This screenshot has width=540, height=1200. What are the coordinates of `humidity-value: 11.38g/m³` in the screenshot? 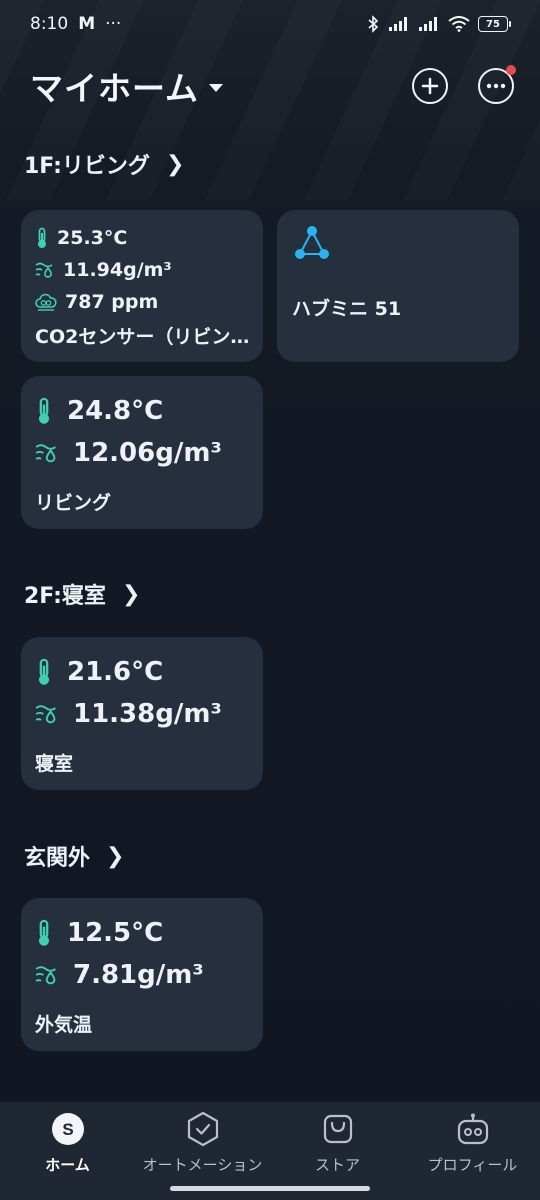 It's located at (147, 714).